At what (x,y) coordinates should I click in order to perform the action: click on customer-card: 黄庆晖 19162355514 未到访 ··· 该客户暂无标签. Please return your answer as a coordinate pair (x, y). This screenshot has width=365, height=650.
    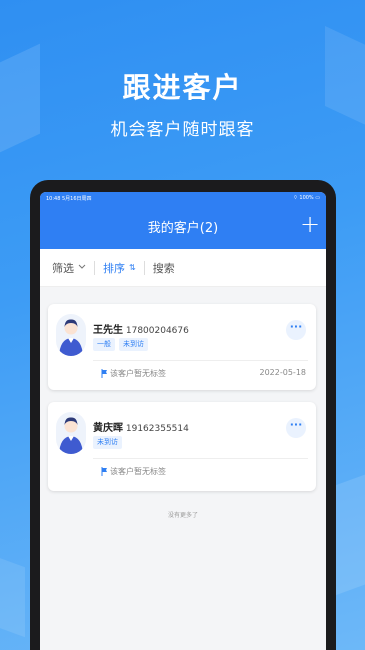
    Looking at the image, I should click on (182, 446).